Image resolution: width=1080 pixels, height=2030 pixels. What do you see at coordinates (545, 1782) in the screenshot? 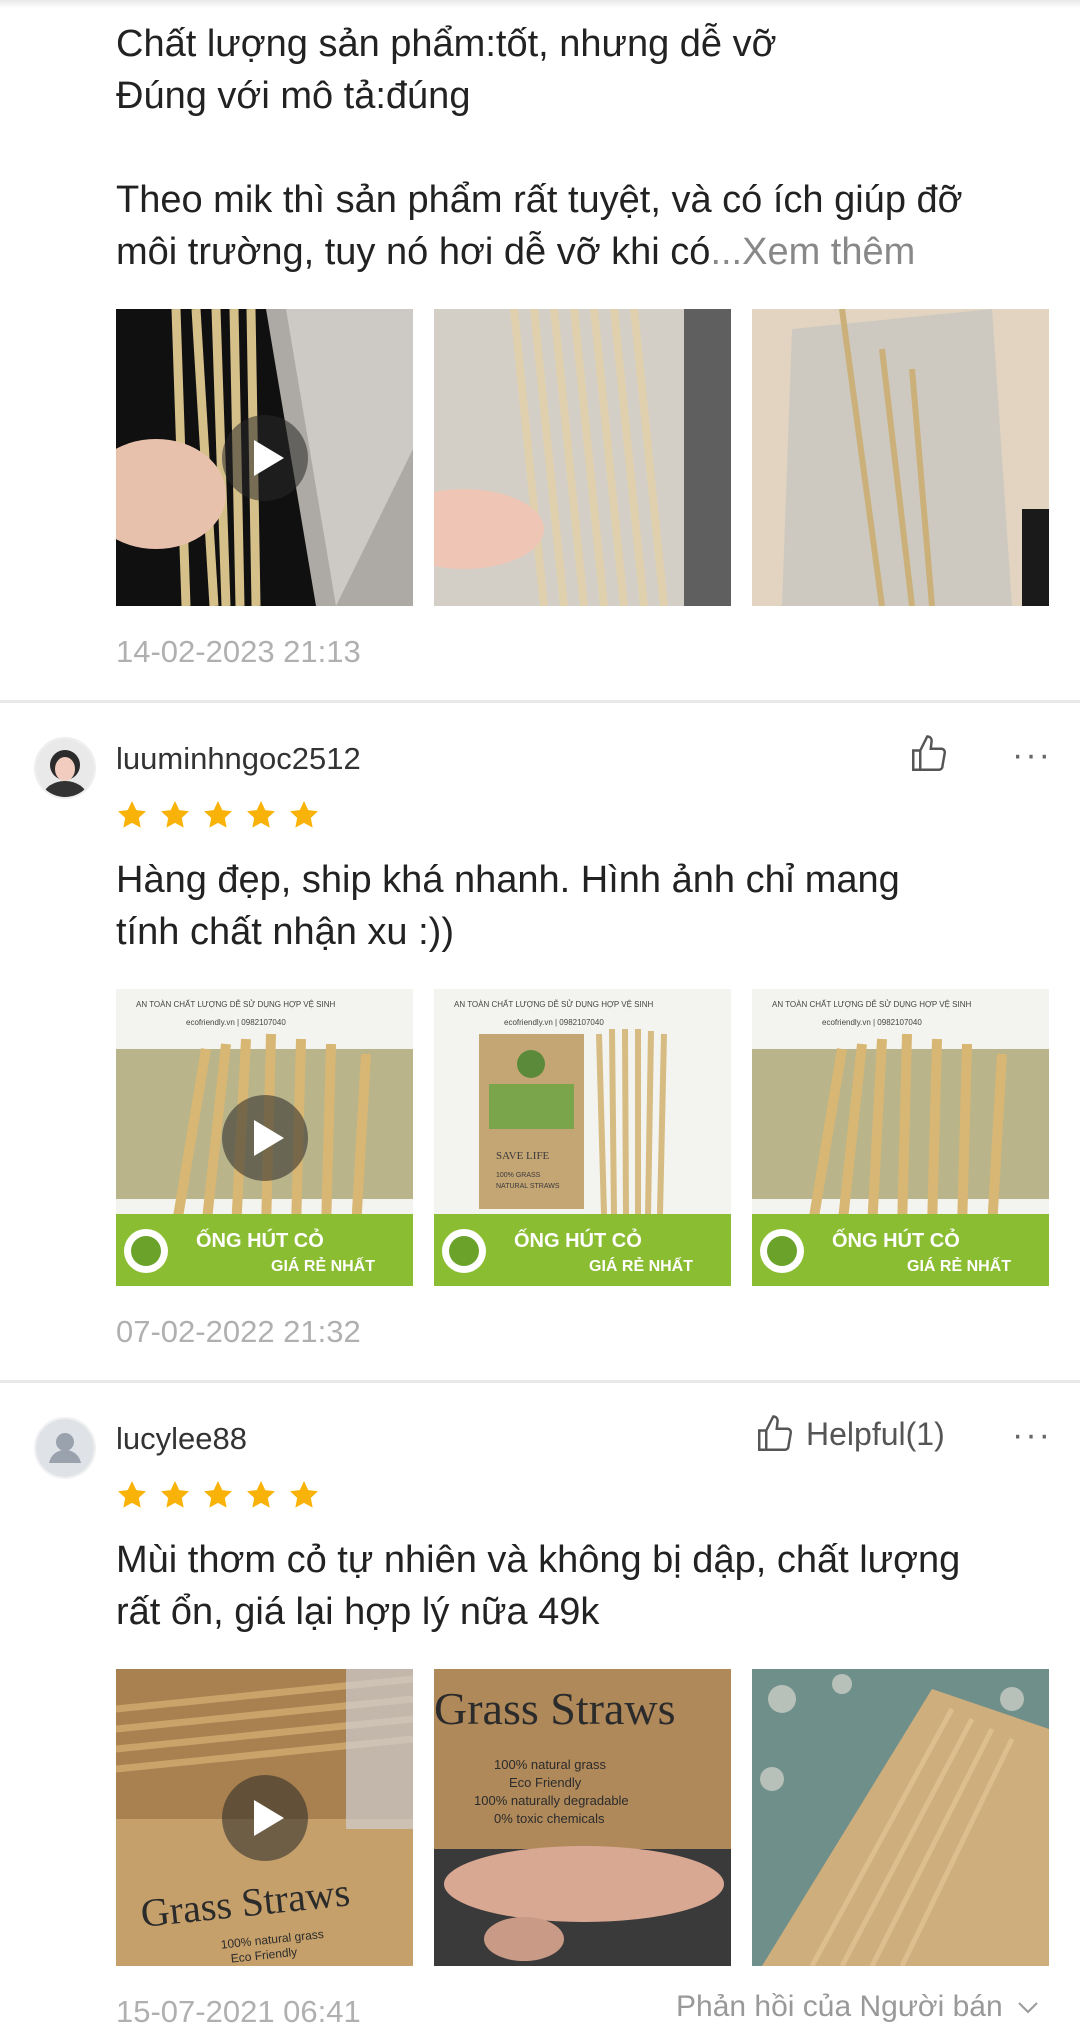
I see `grass-straws-line-2: Eco Friendly` at bounding box center [545, 1782].